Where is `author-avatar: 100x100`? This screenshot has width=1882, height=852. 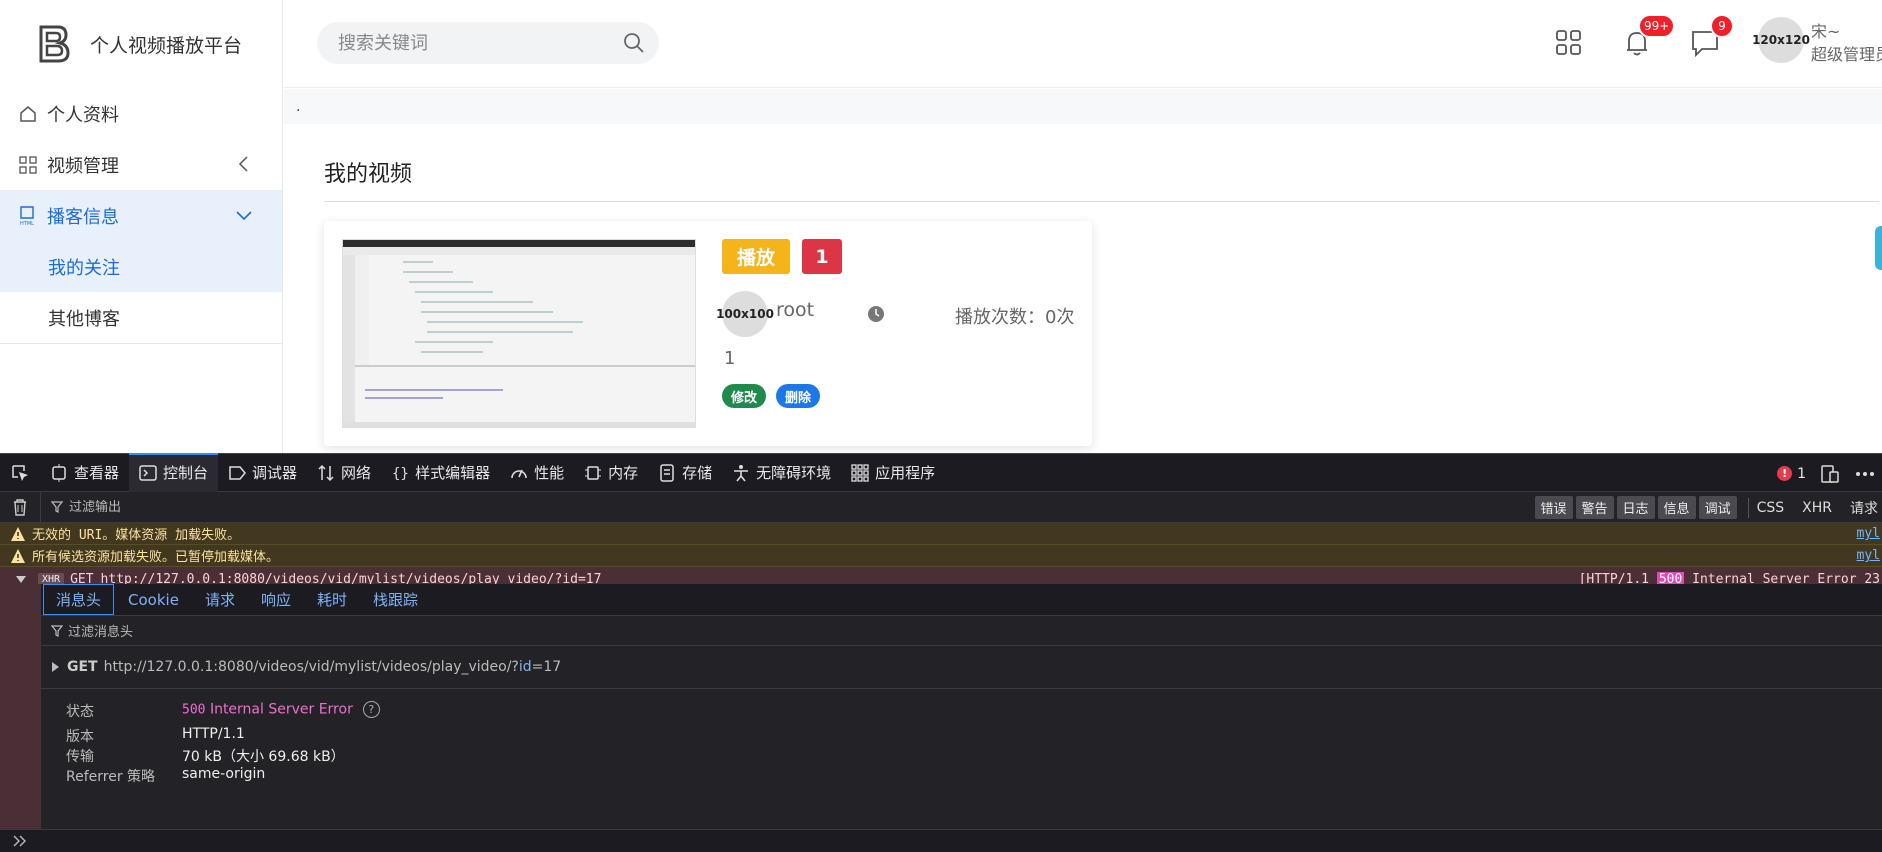 author-avatar: 100x100 is located at coordinates (745, 314).